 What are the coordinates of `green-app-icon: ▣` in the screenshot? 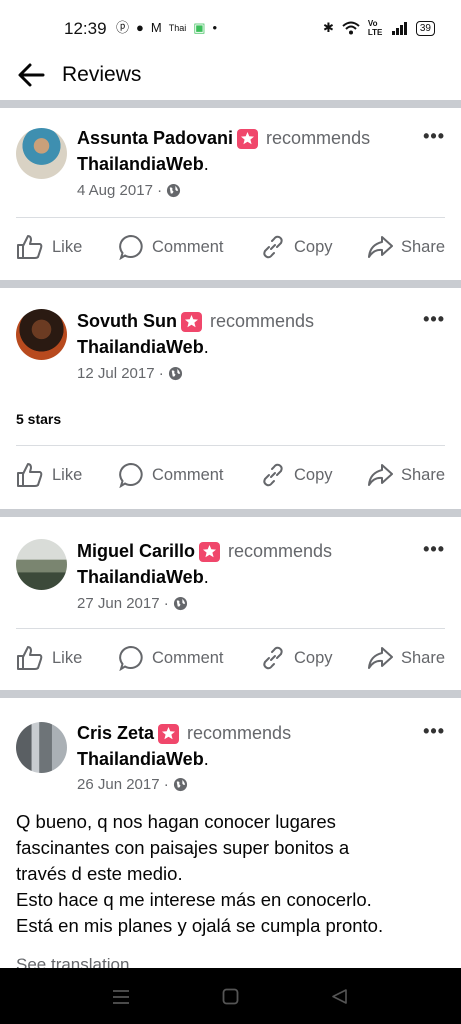 It's located at (199, 27).